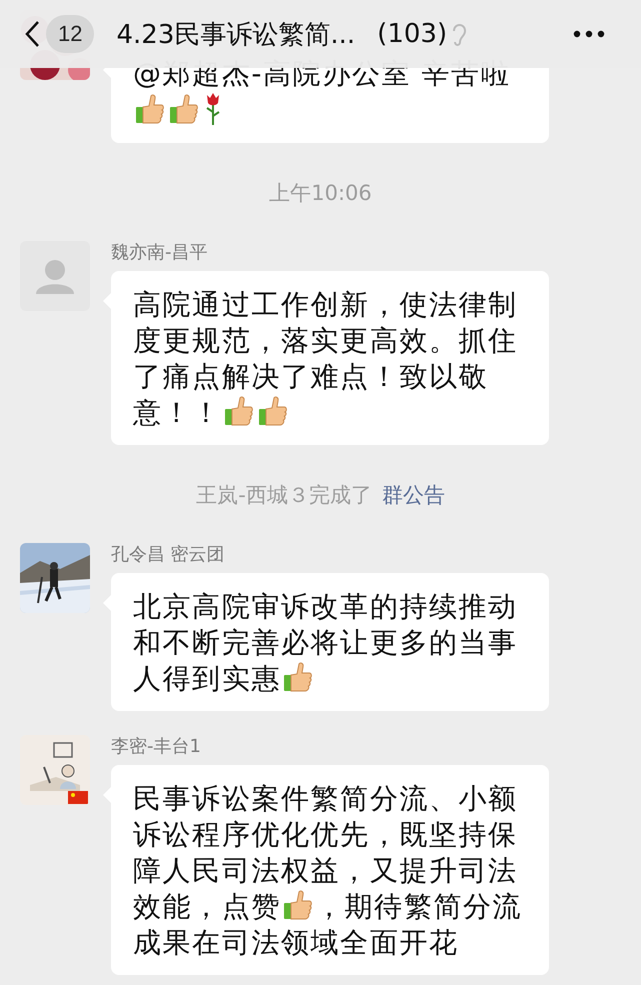 Image resolution: width=641 pixels, height=985 pixels. Describe the element at coordinates (55, 276) in the screenshot. I see `avatar-placeholder-icon` at that location.